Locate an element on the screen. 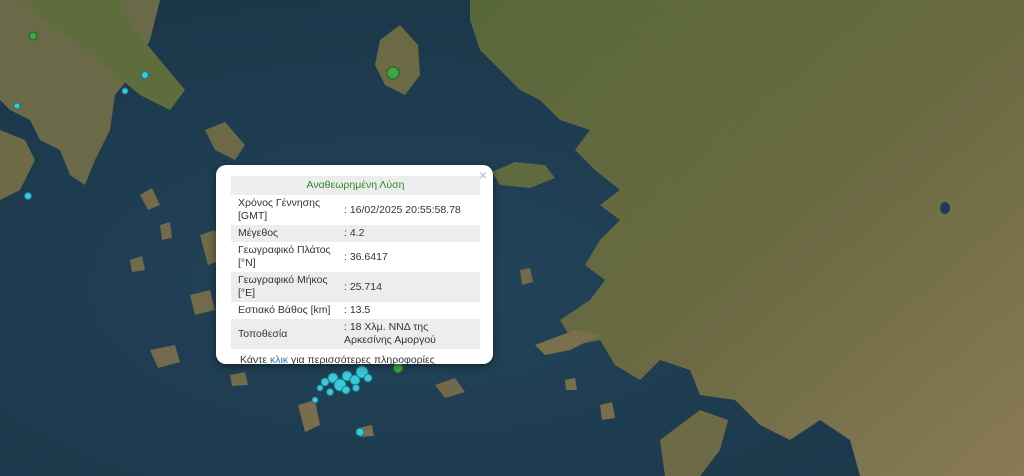  popup-header: Αναθεωρημένη Λύση is located at coordinates (355, 185).